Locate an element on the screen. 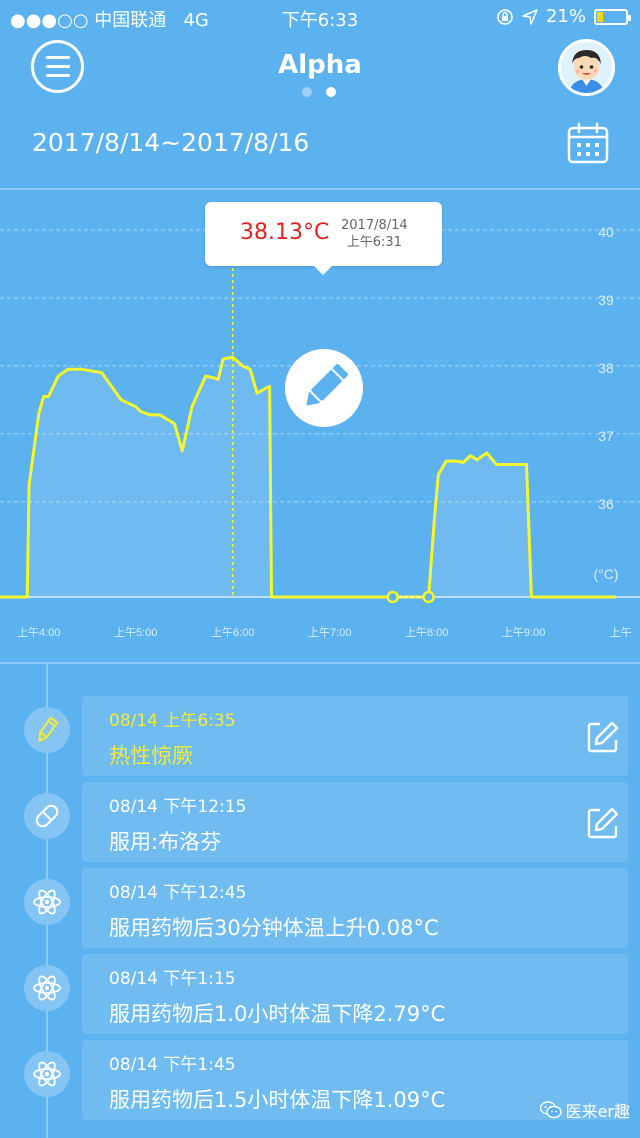  event-time: 08/14 下午12:45 is located at coordinates (178, 893).